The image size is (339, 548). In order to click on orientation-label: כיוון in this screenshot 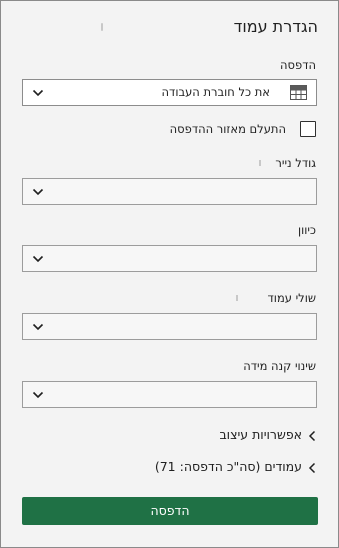, I will do `click(306, 230)`.